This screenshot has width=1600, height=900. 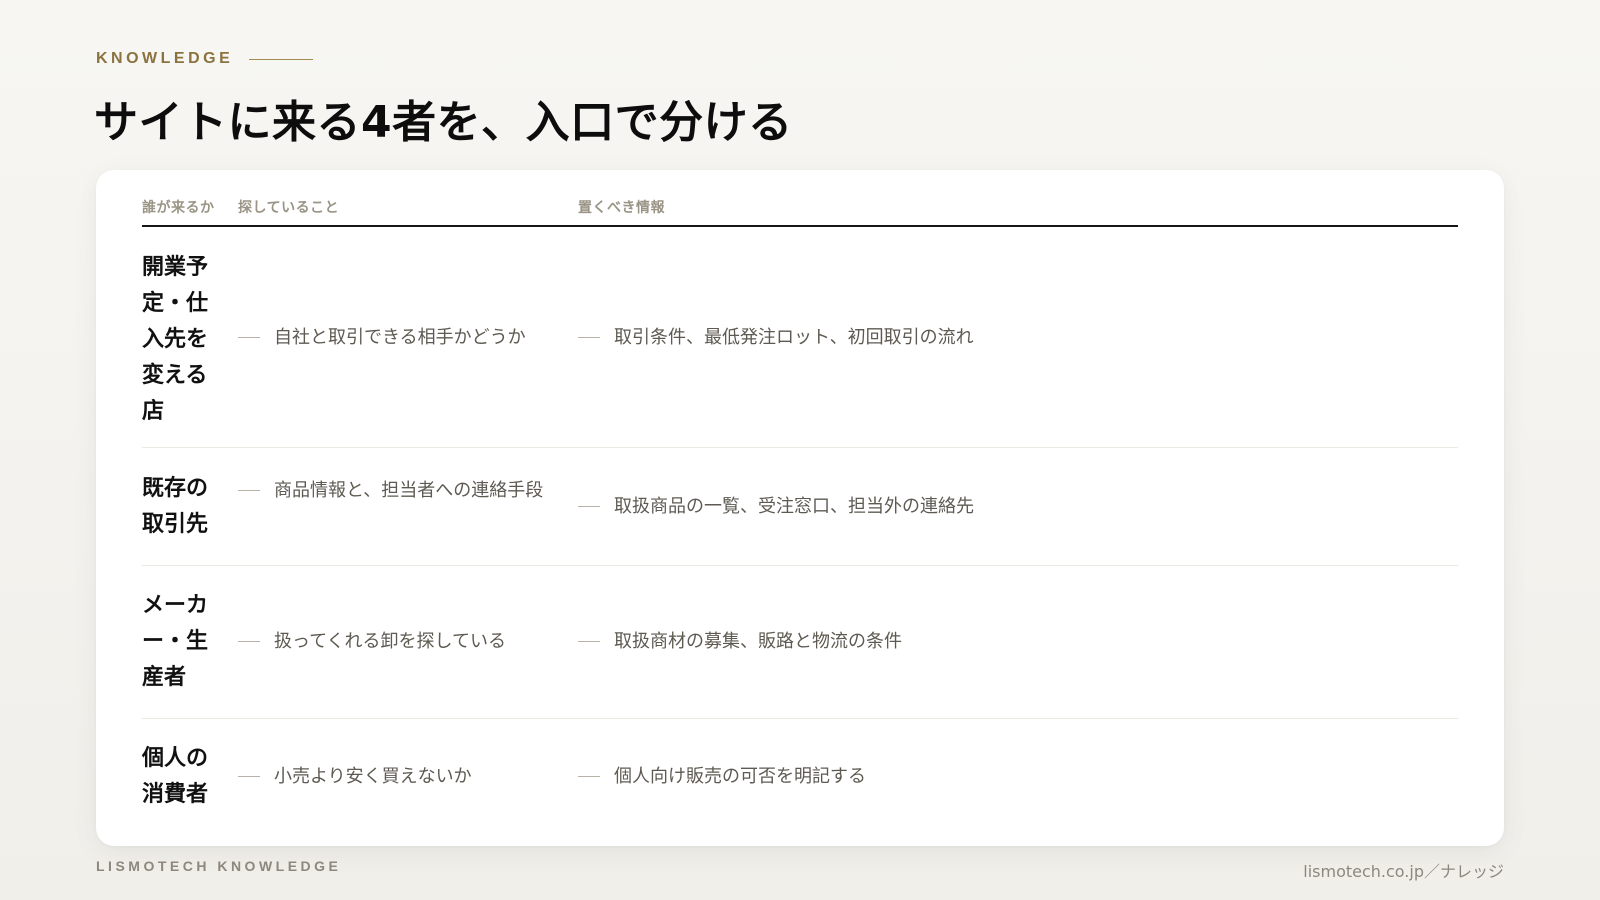 What do you see at coordinates (1008, 337) in the screenshot?
I see `row-info-cell: 取引条件、最低発注ロット、初回取引の流れ` at bounding box center [1008, 337].